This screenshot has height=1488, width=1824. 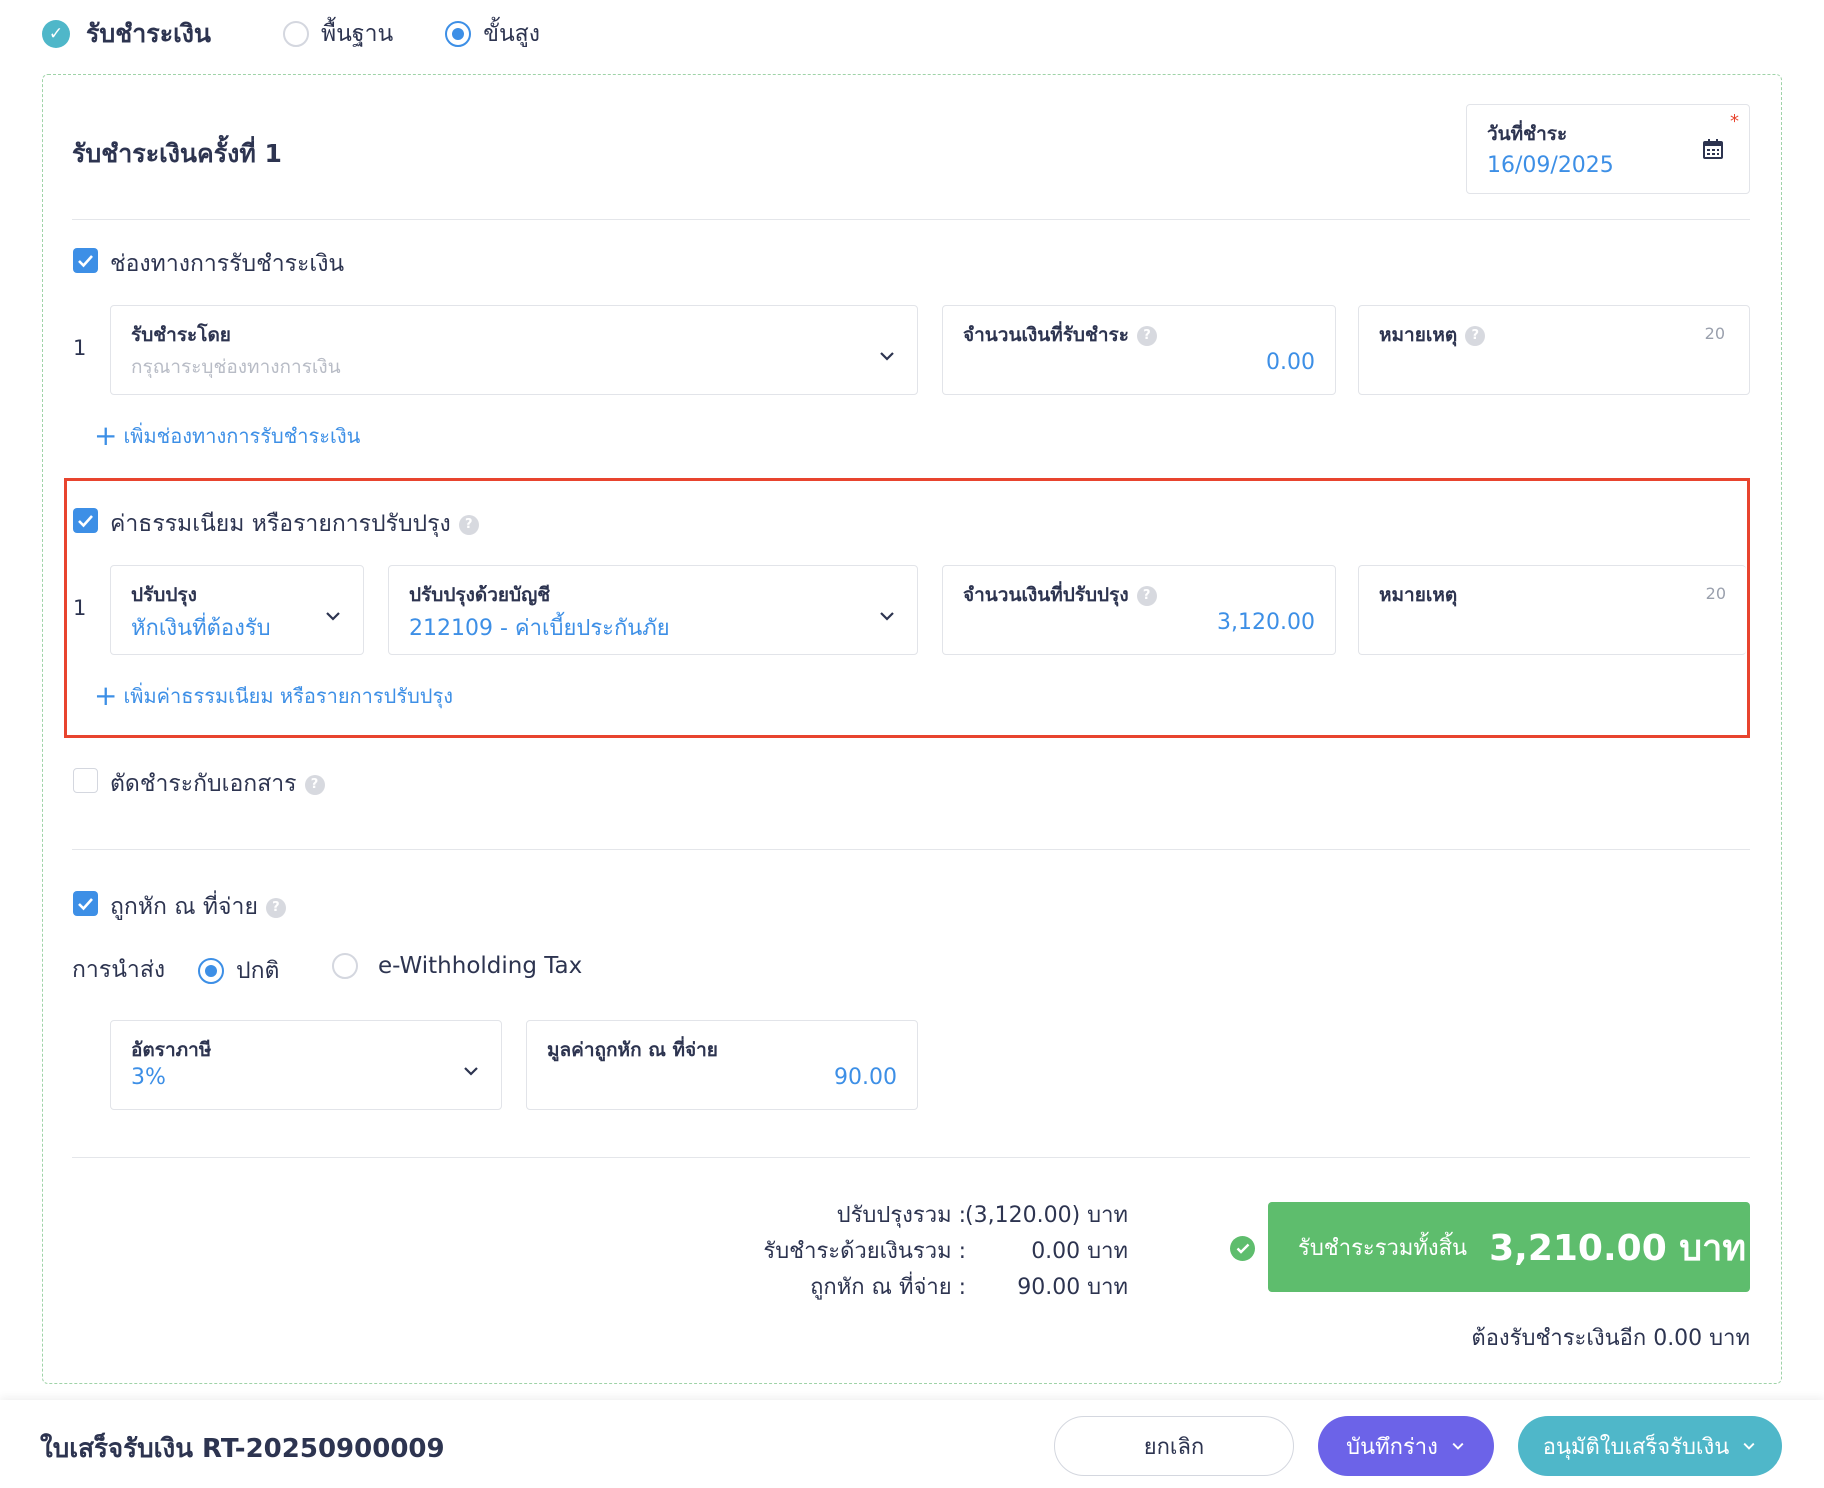 I want to click on summary-adjust-label: ปรับปรุงรวม :, so click(x=901, y=1215).